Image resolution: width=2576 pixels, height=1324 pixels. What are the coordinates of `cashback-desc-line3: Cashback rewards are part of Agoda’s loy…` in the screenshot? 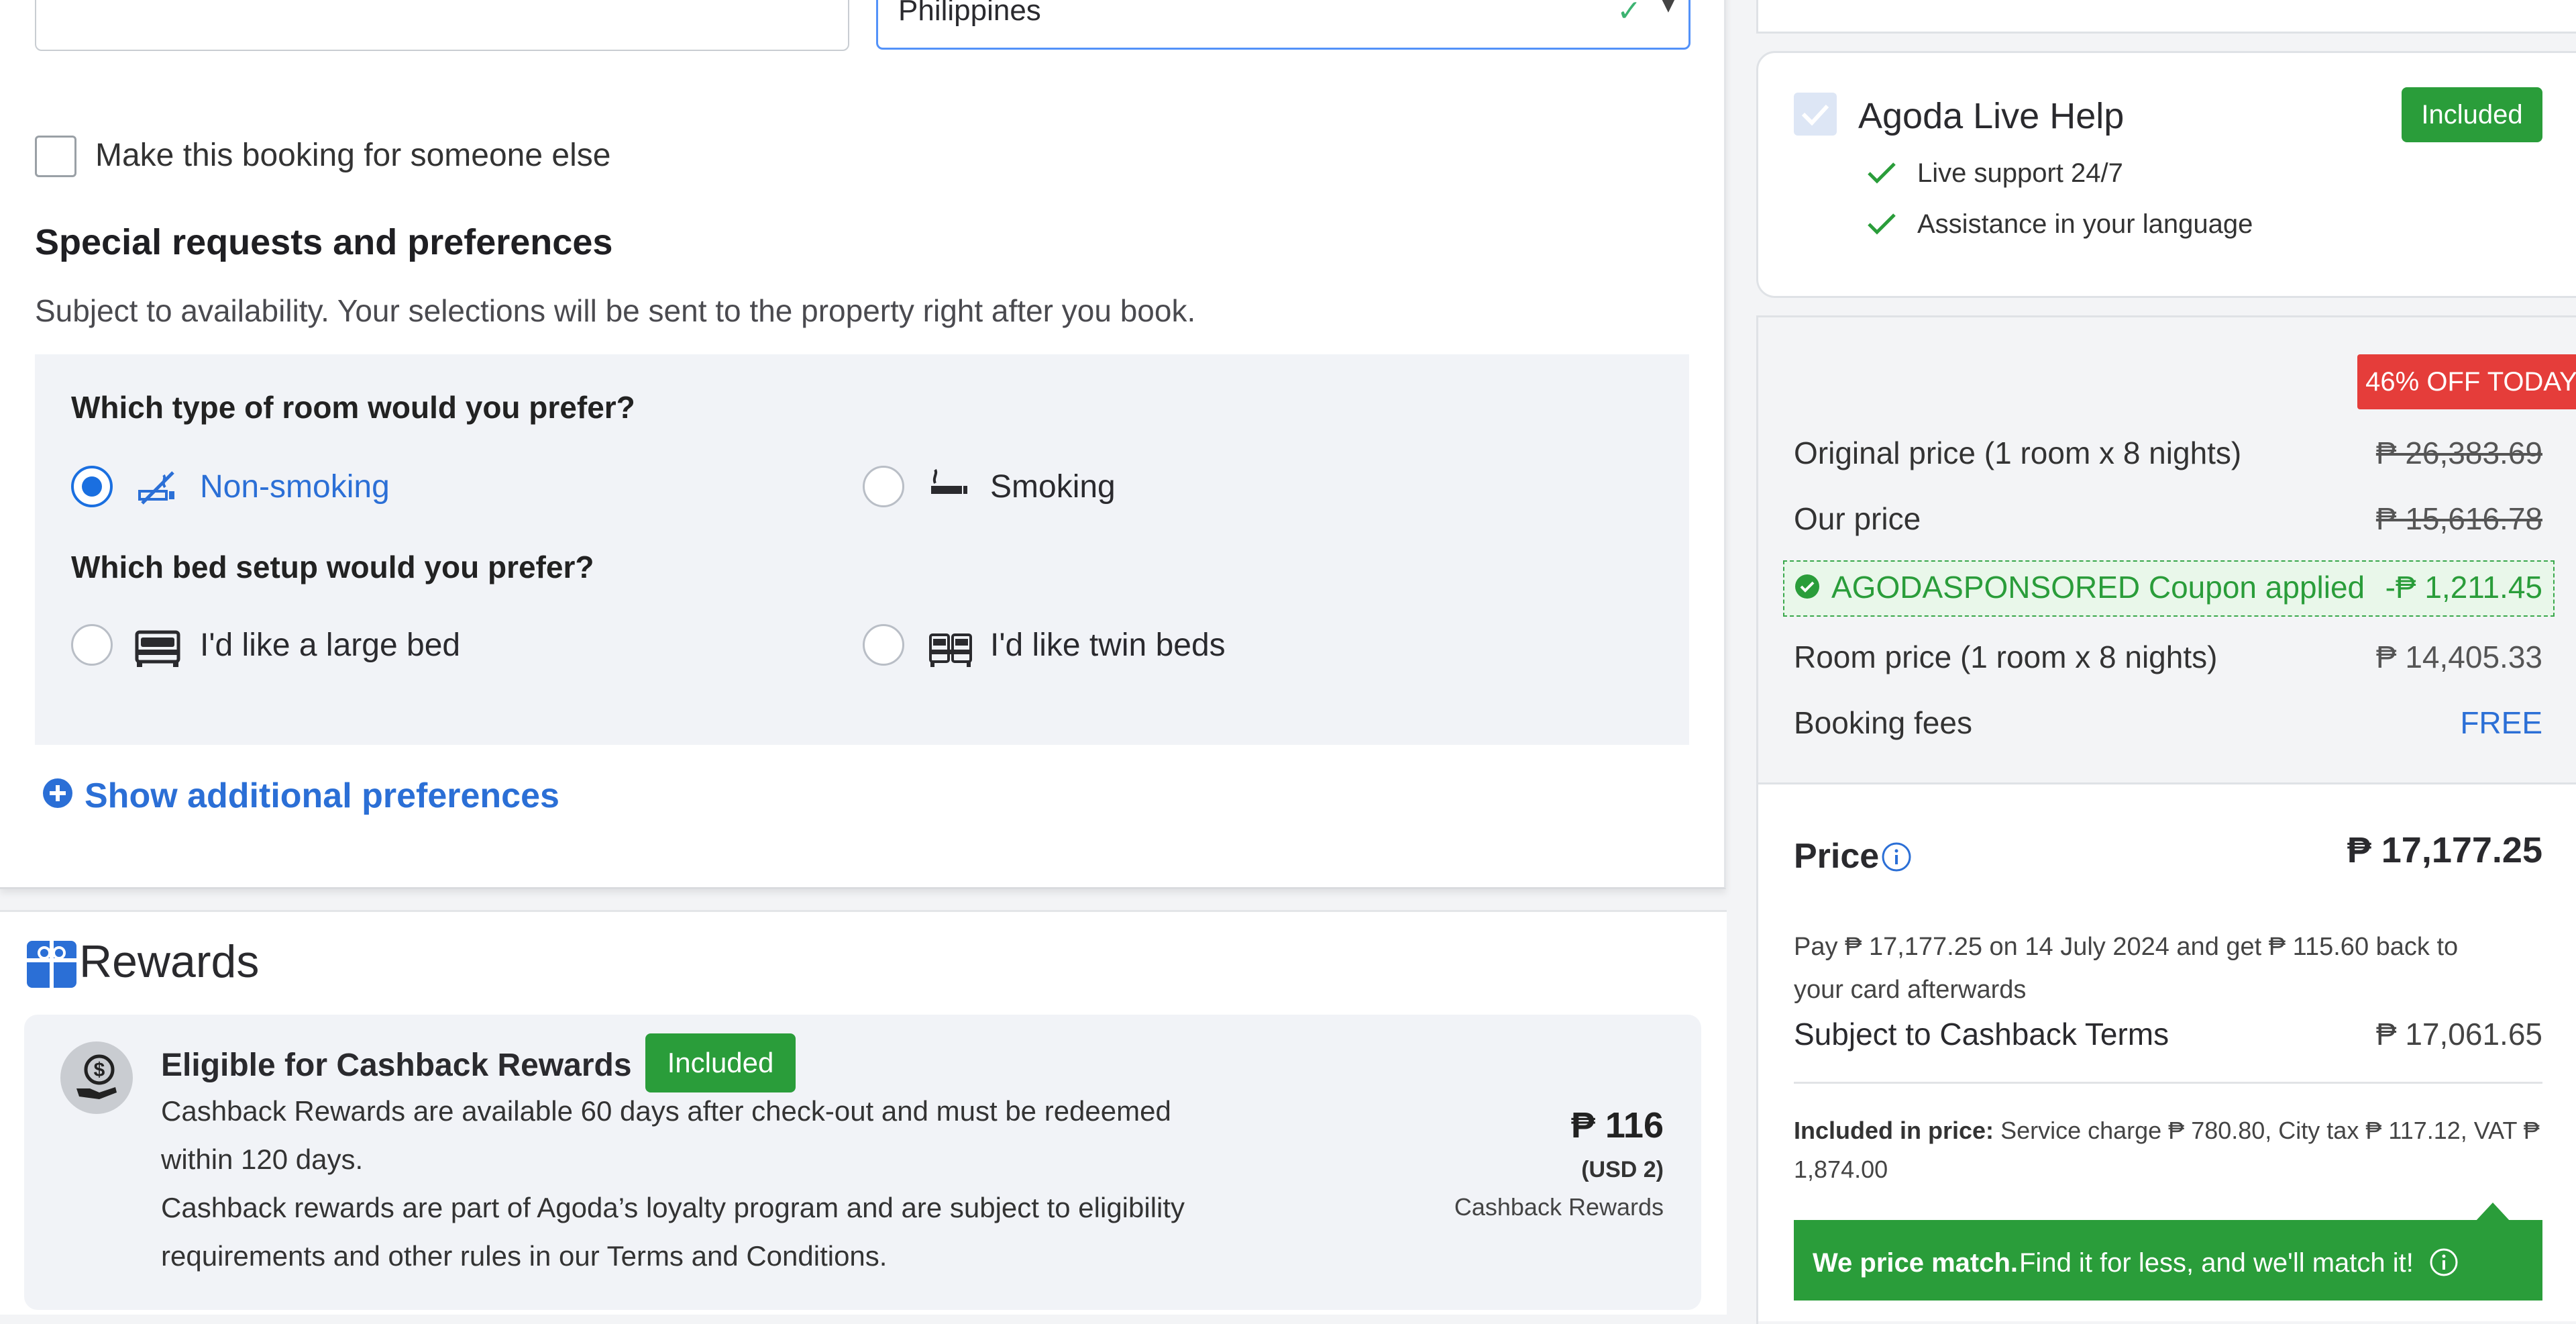 It's located at (673, 1207).